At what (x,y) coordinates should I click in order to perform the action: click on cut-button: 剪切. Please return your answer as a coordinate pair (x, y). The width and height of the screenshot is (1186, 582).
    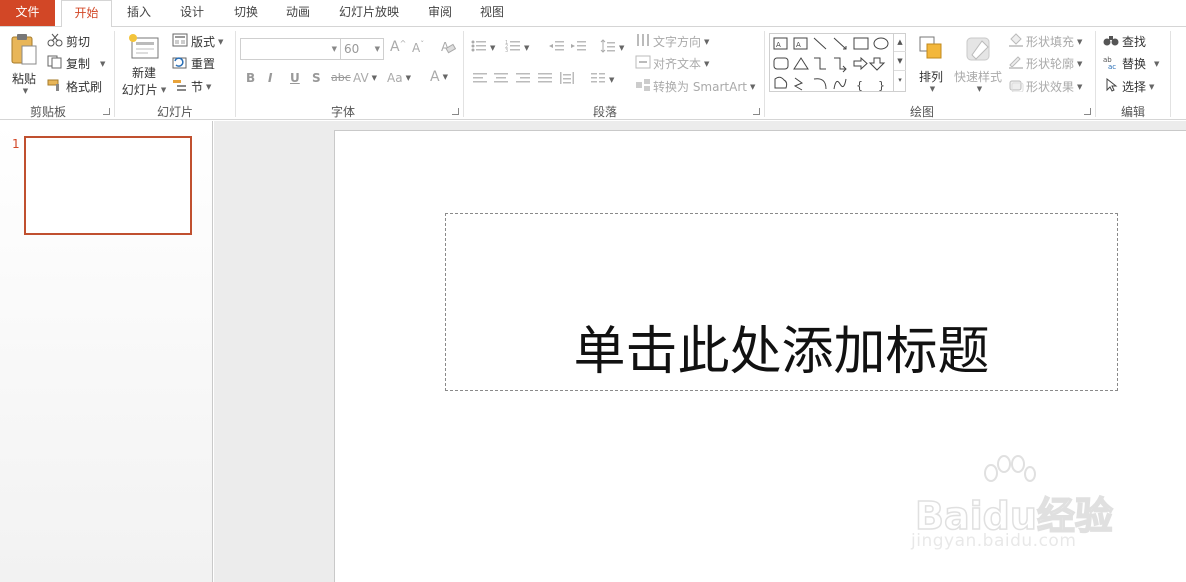
    Looking at the image, I should click on (68, 41).